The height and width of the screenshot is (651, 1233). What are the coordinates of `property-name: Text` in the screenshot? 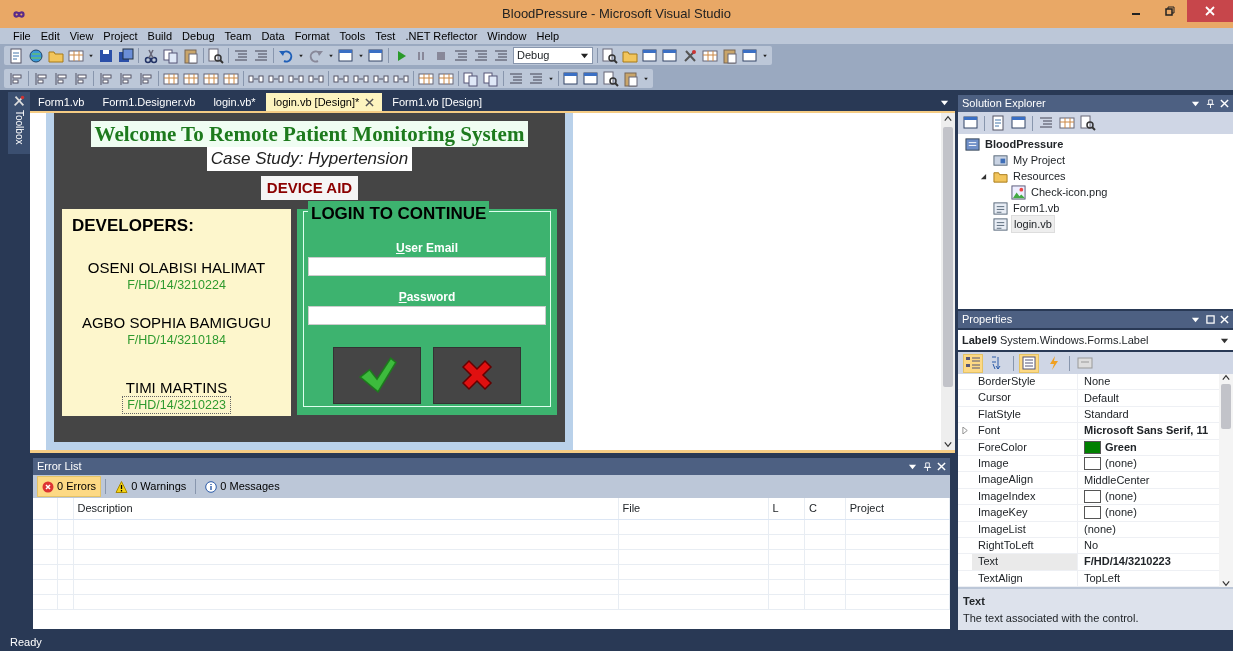 It's located at (1025, 562).